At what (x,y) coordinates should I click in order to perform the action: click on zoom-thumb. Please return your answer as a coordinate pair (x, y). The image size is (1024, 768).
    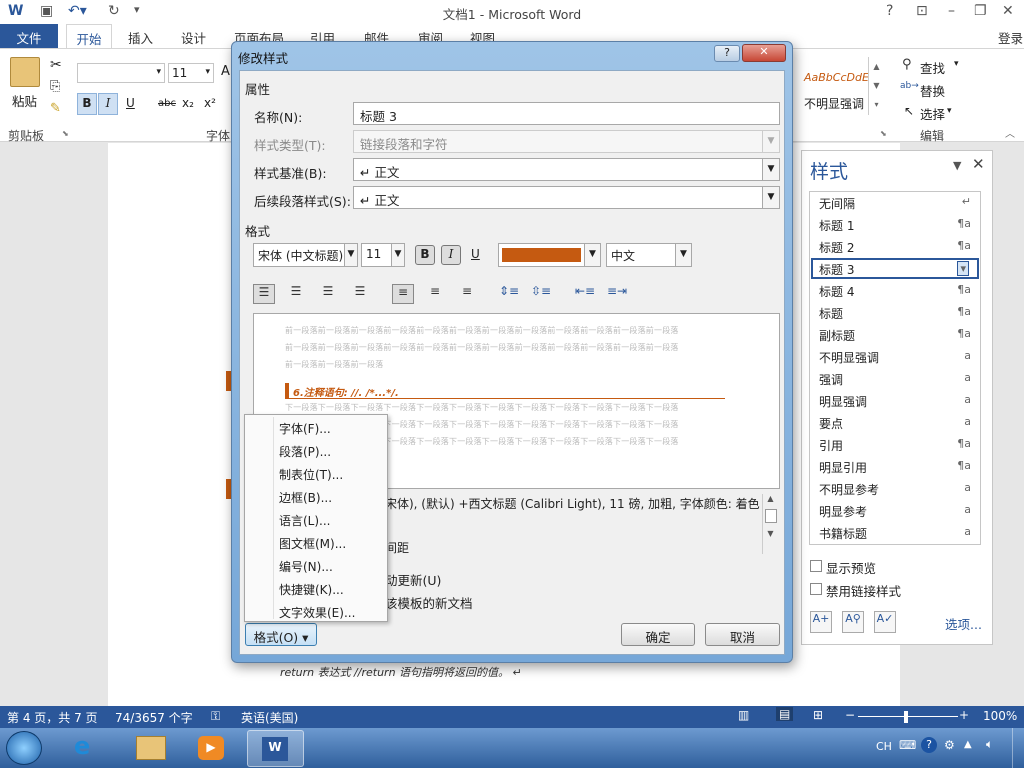
    Looking at the image, I should click on (906, 717).